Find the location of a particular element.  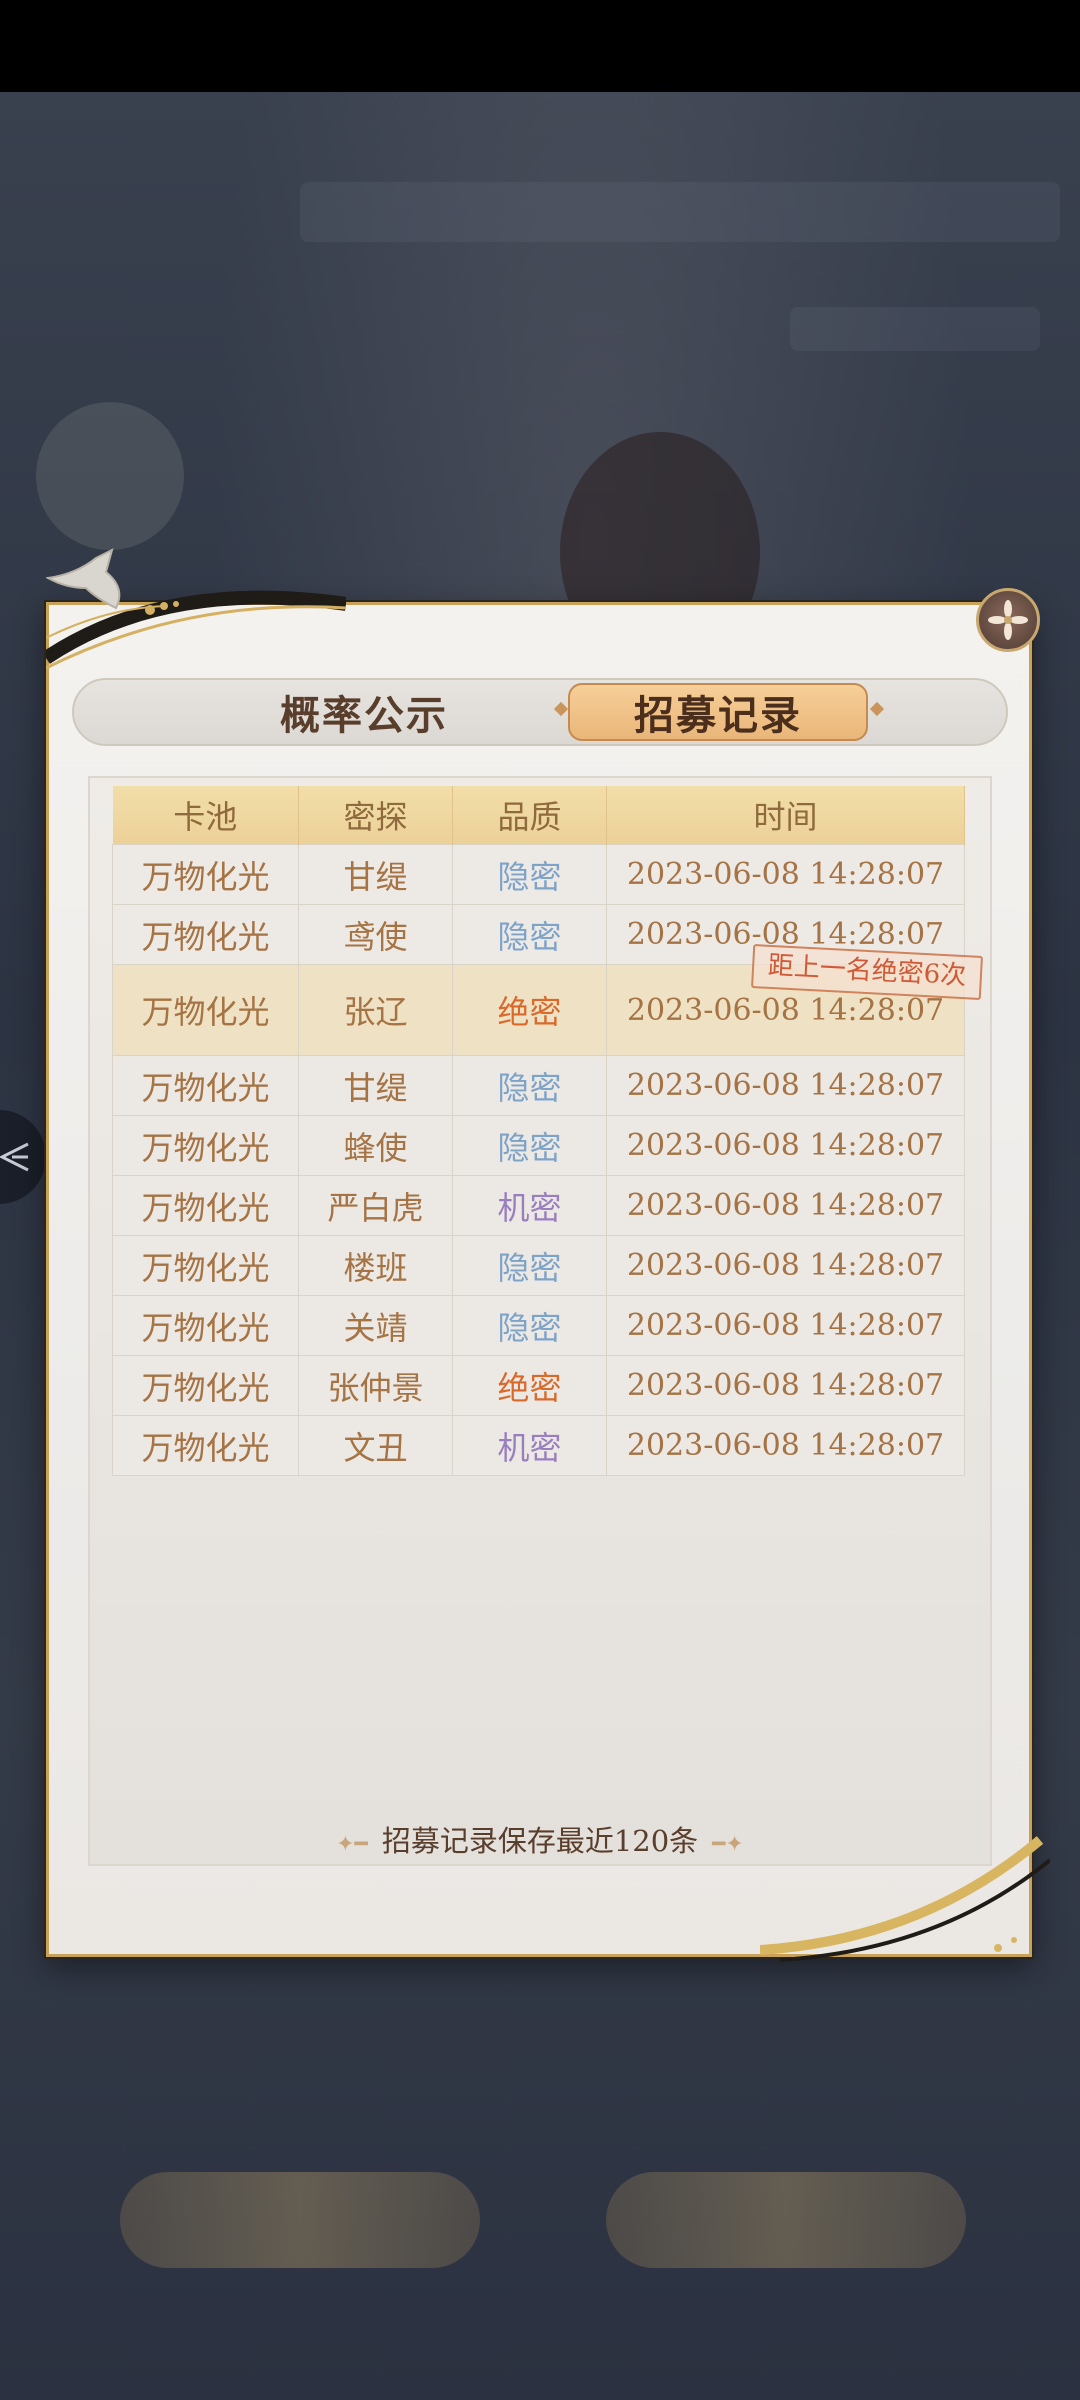

tab-diamond-left is located at coordinates (561, 709).